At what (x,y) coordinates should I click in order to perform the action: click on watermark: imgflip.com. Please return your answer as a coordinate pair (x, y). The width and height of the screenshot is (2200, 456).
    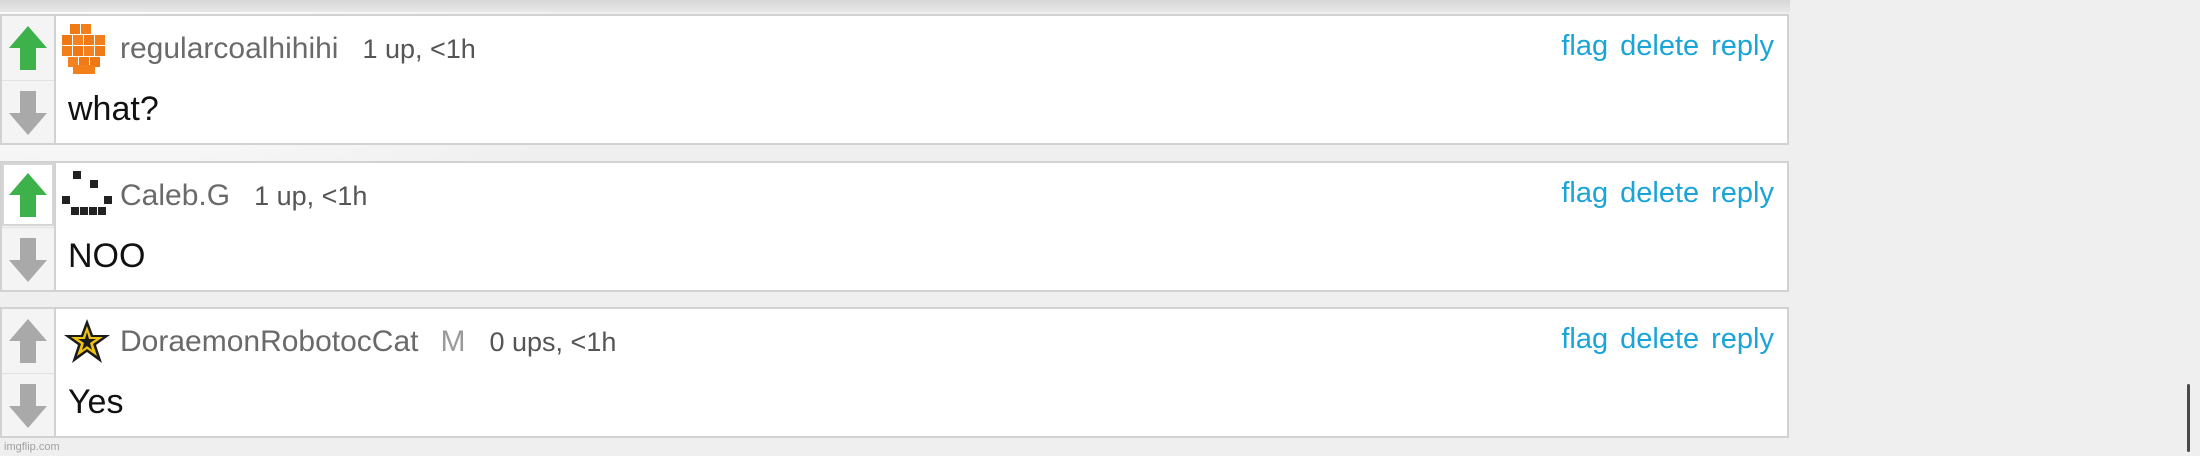
    Looking at the image, I should click on (32, 447).